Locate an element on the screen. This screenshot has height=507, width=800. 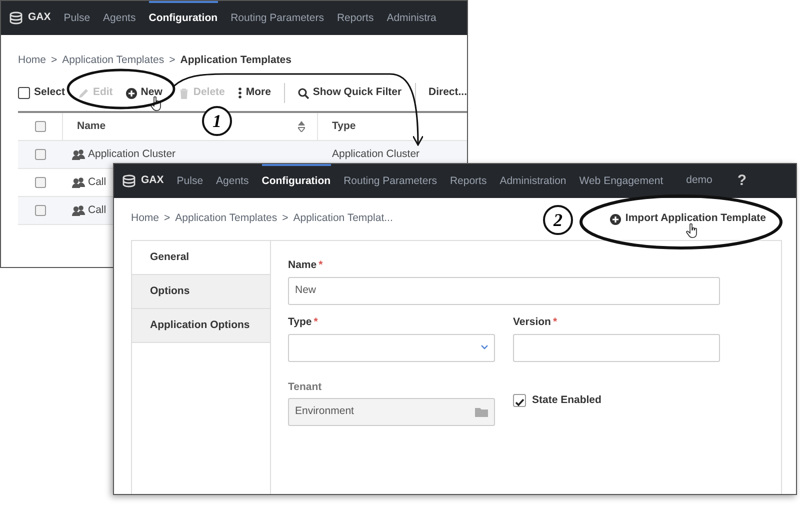
user-menu: demo is located at coordinates (699, 181).